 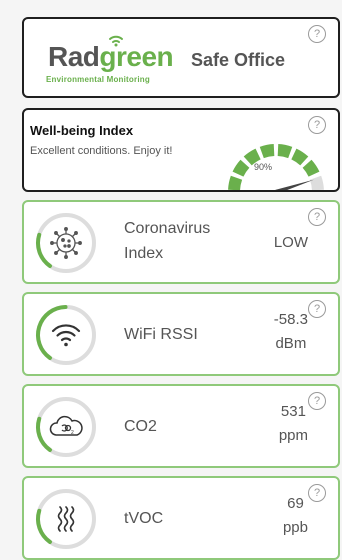 I want to click on sensor-label: Coronavirus Index, so click(x=167, y=241).